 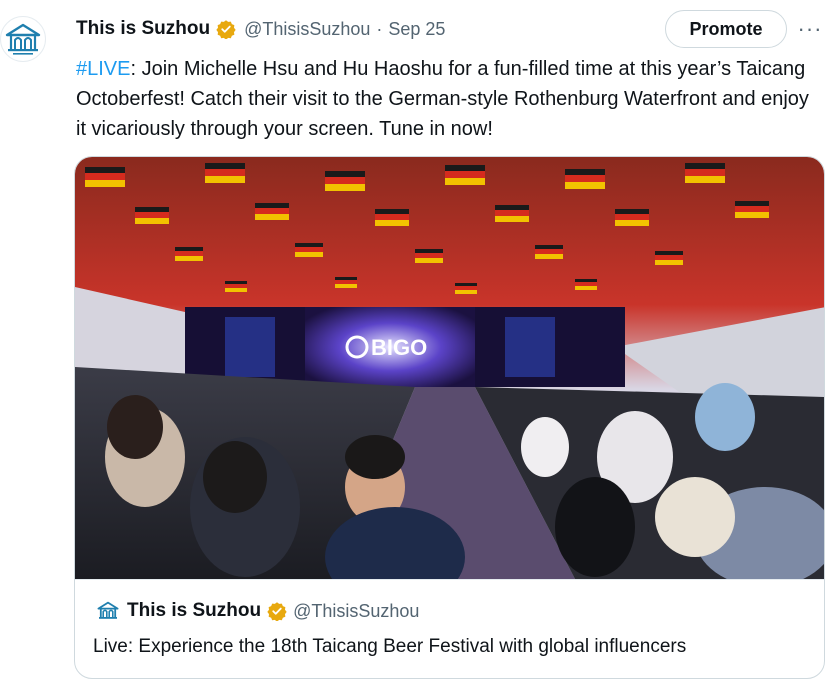 What do you see at coordinates (277, 611) in the screenshot?
I see `card-verified-badge-icon` at bounding box center [277, 611].